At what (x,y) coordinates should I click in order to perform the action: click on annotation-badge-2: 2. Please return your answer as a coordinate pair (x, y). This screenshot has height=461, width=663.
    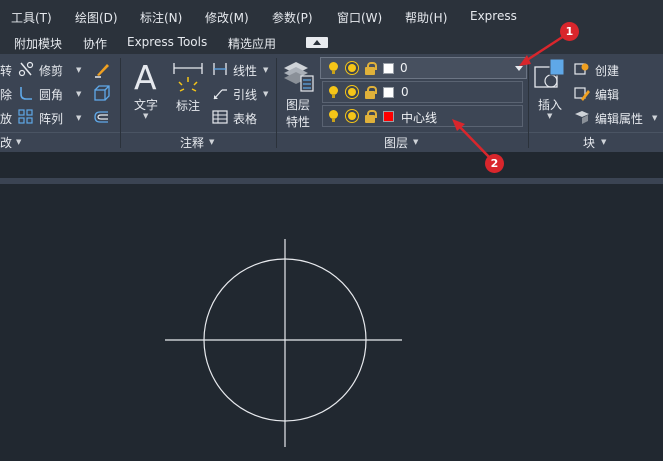
    Looking at the image, I should click on (494, 163).